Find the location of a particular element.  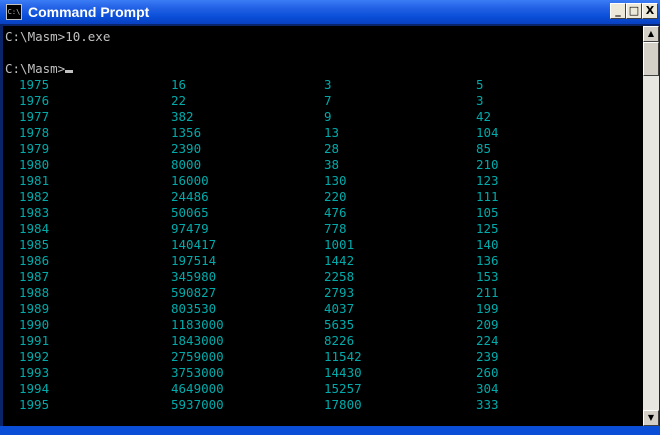

value-cell-1: 140417 is located at coordinates (194, 244).